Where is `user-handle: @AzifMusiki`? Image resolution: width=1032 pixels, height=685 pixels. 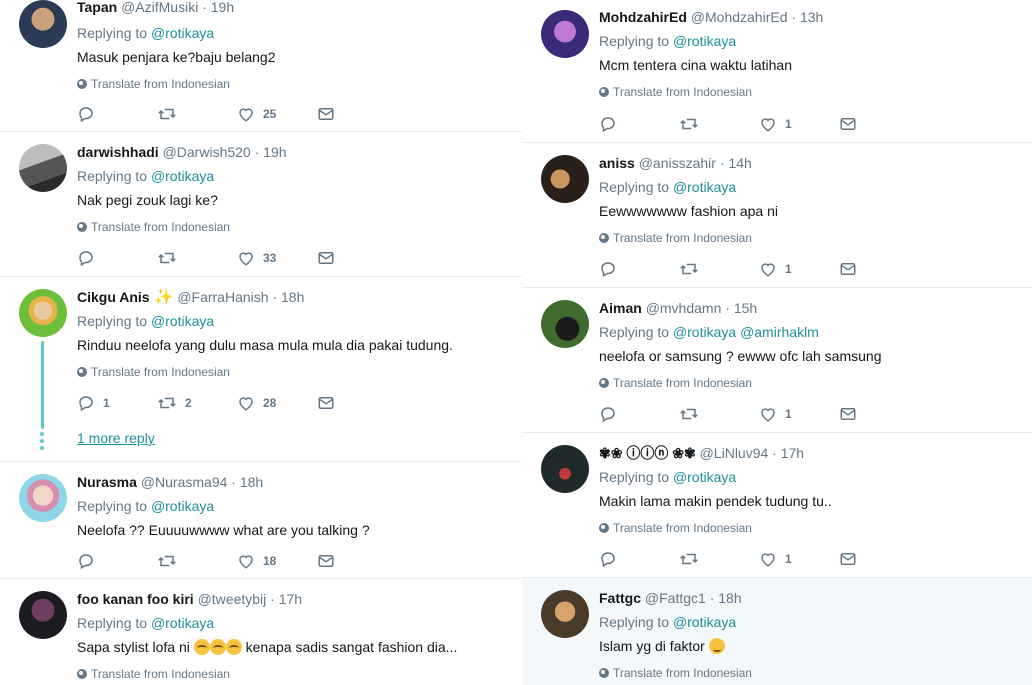
user-handle: @AzifMusiki is located at coordinates (159, 7).